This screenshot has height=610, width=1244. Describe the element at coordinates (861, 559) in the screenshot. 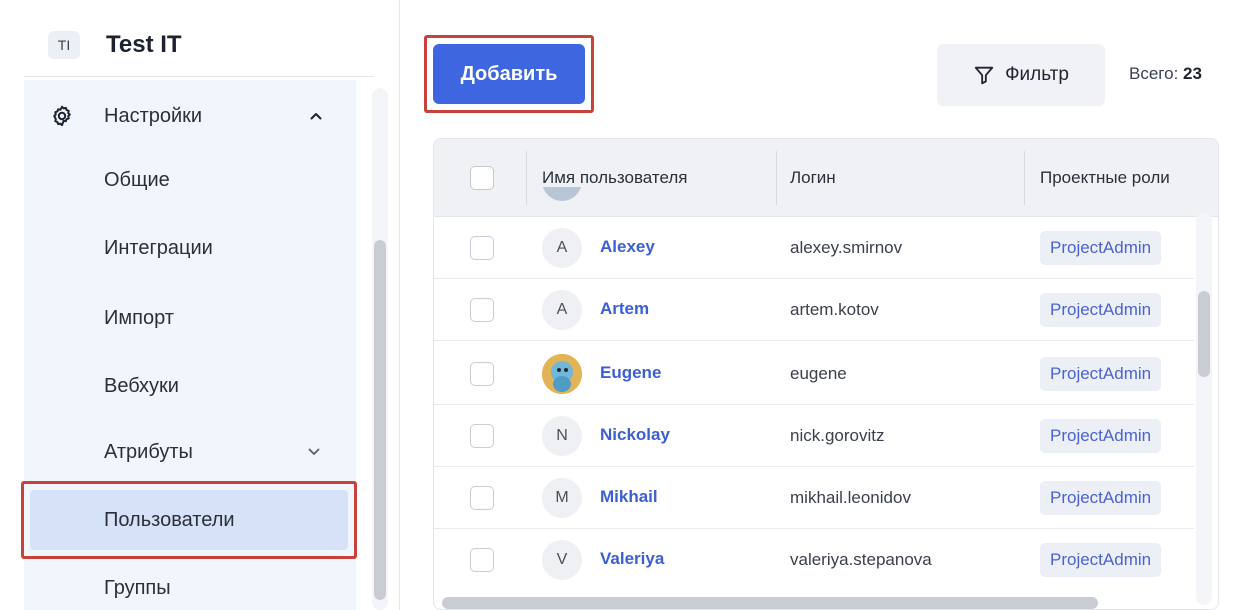

I see `user-login: valeriya.stepanova` at that location.